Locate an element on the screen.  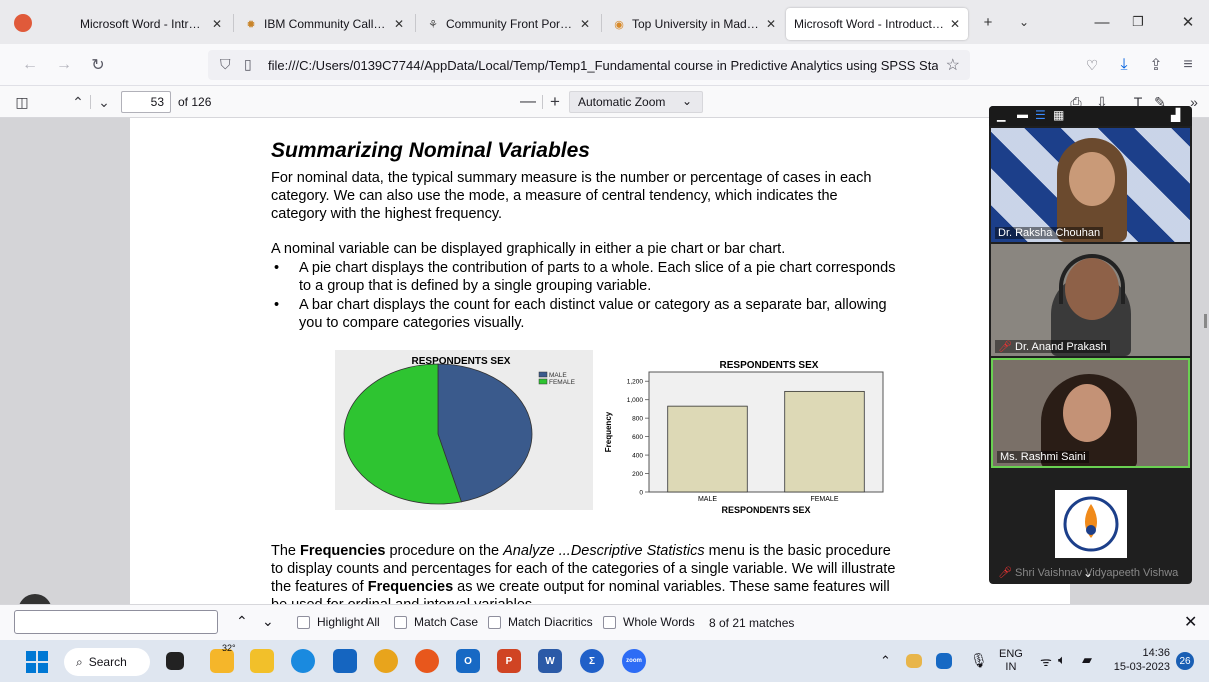
menu-icon: ≡ is located at coordinates (1188, 65).